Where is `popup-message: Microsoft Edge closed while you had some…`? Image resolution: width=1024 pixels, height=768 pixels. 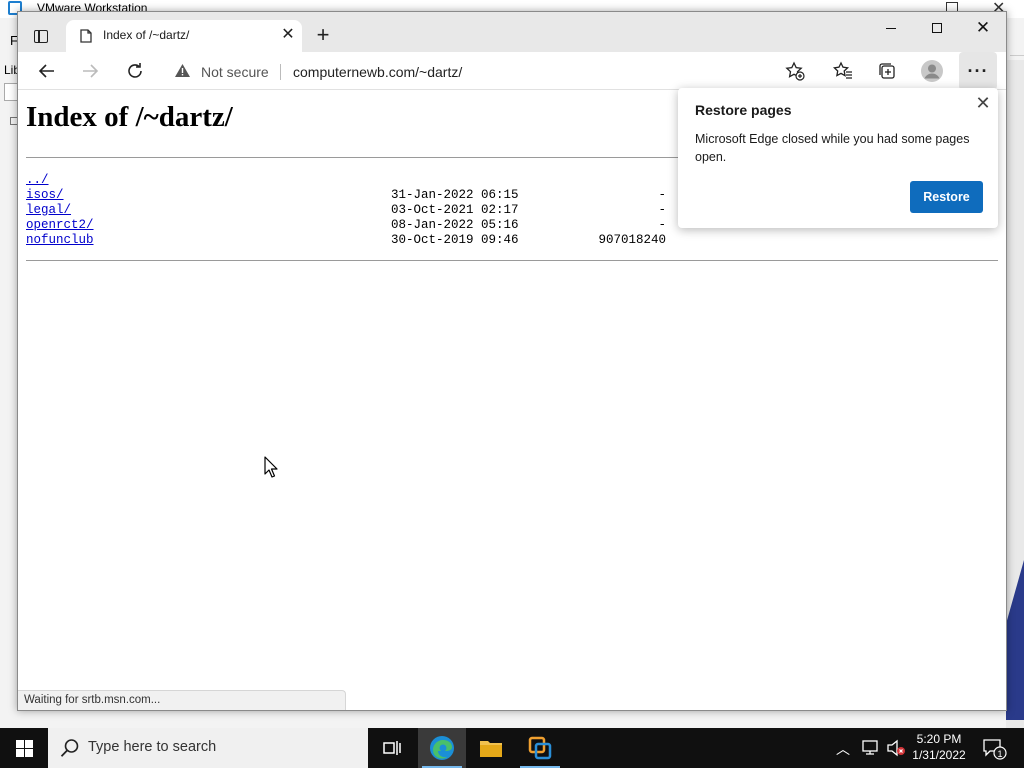 popup-message: Microsoft Edge closed while you had some… is located at coordinates (832, 148).